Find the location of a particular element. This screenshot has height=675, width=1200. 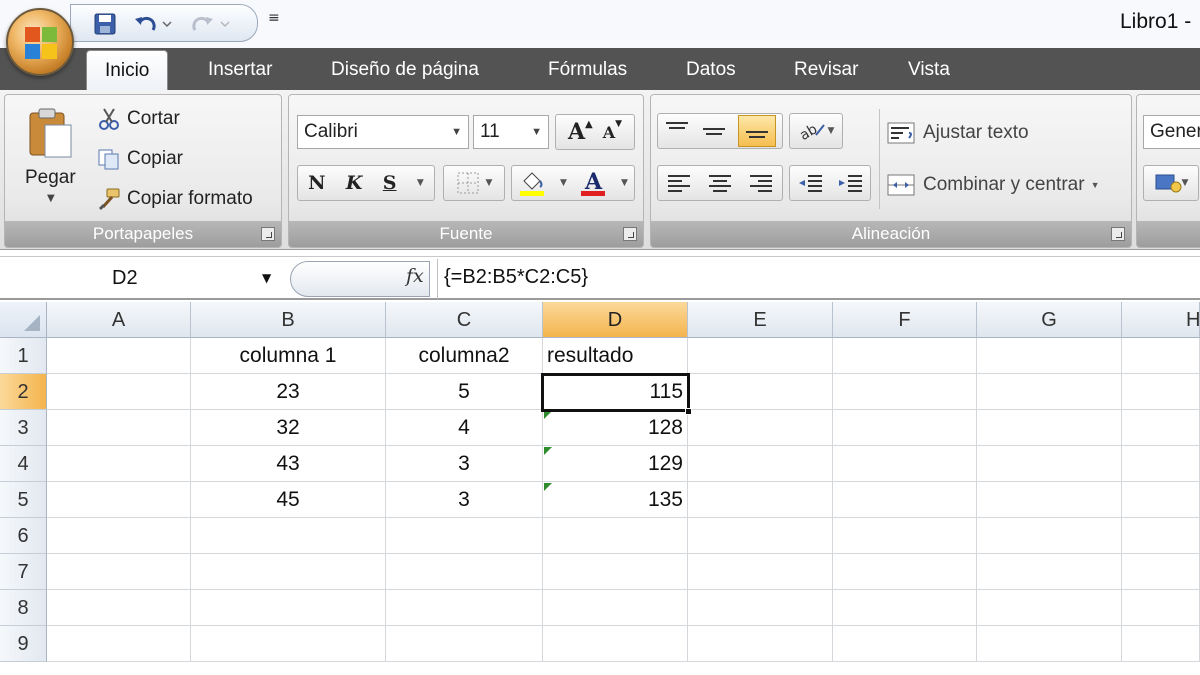

cell-d5: 135 is located at coordinates (615, 500).